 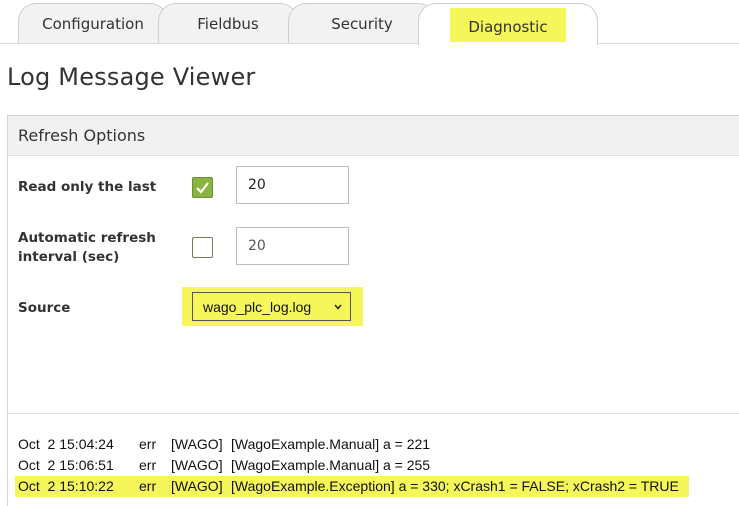 What do you see at coordinates (66, 444) in the screenshot?
I see `log-timestamp: Oct 2 15:04:24` at bounding box center [66, 444].